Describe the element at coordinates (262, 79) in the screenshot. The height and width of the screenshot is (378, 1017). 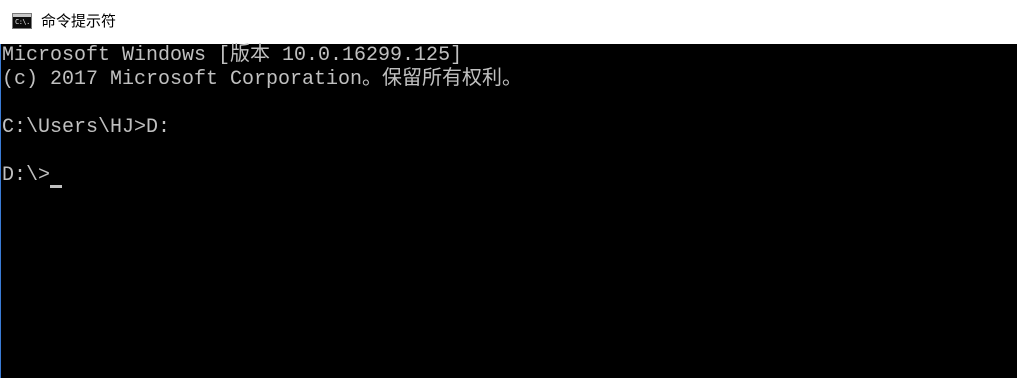
I see `console-line-copyright: (c) 2017 Microsoft Corporation。保留所有权利。` at that location.